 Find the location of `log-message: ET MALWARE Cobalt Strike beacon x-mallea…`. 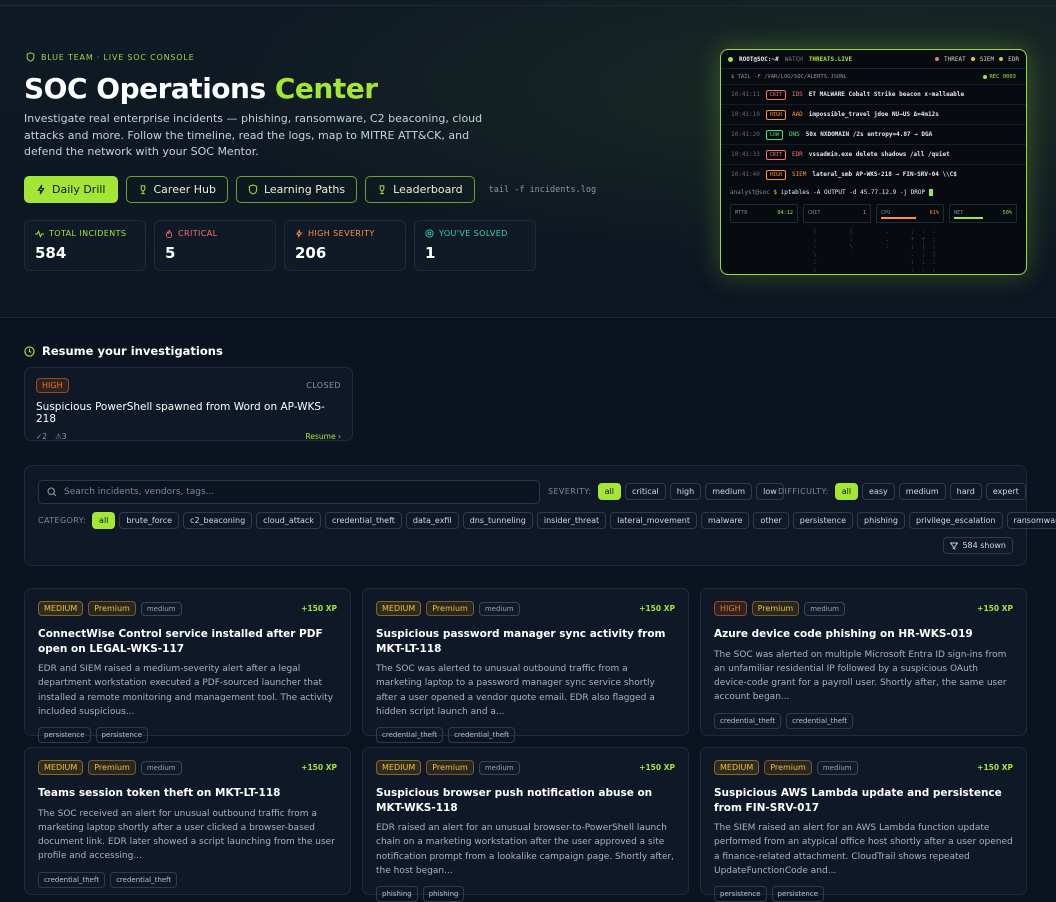

log-message: ET MALWARE Cobalt Strike beacon x-mallea… is located at coordinates (886, 94).